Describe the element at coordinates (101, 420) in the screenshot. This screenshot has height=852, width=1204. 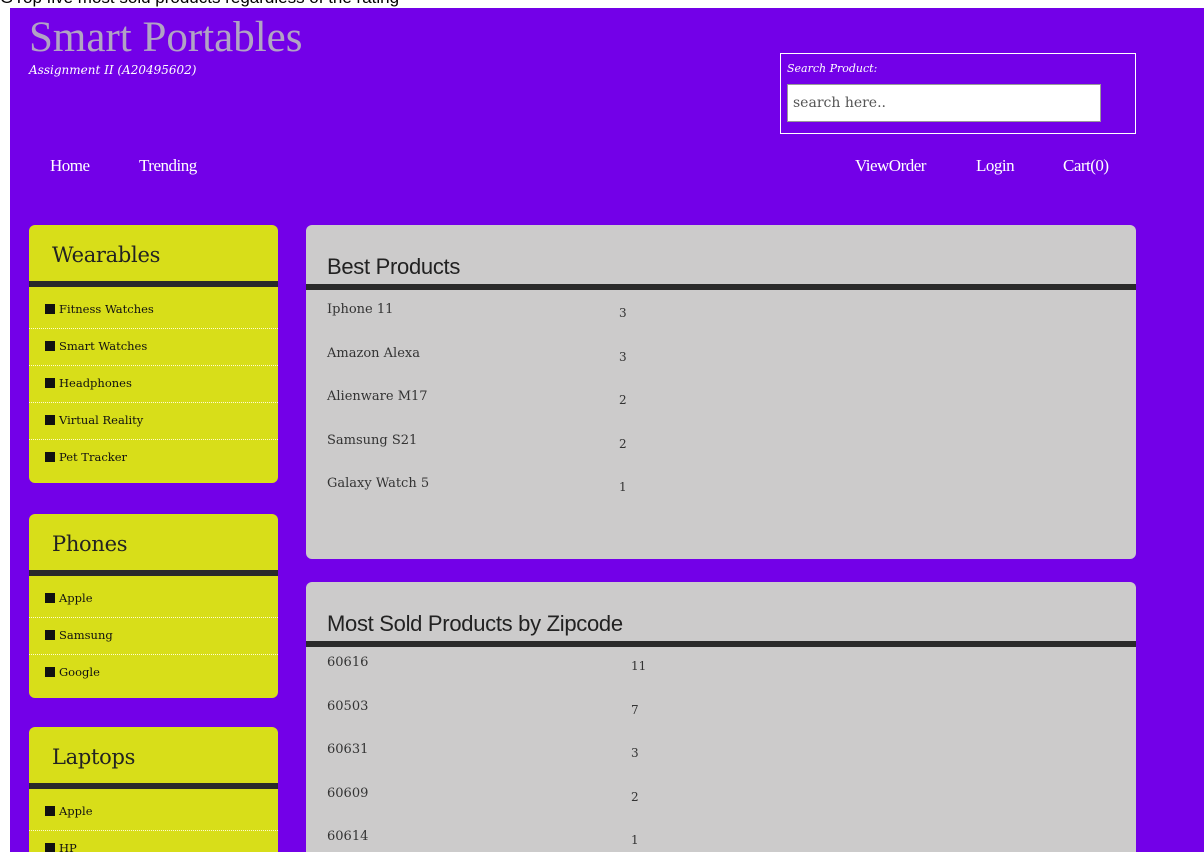
I see `sidebar-item-label: Virtual Reality` at that location.